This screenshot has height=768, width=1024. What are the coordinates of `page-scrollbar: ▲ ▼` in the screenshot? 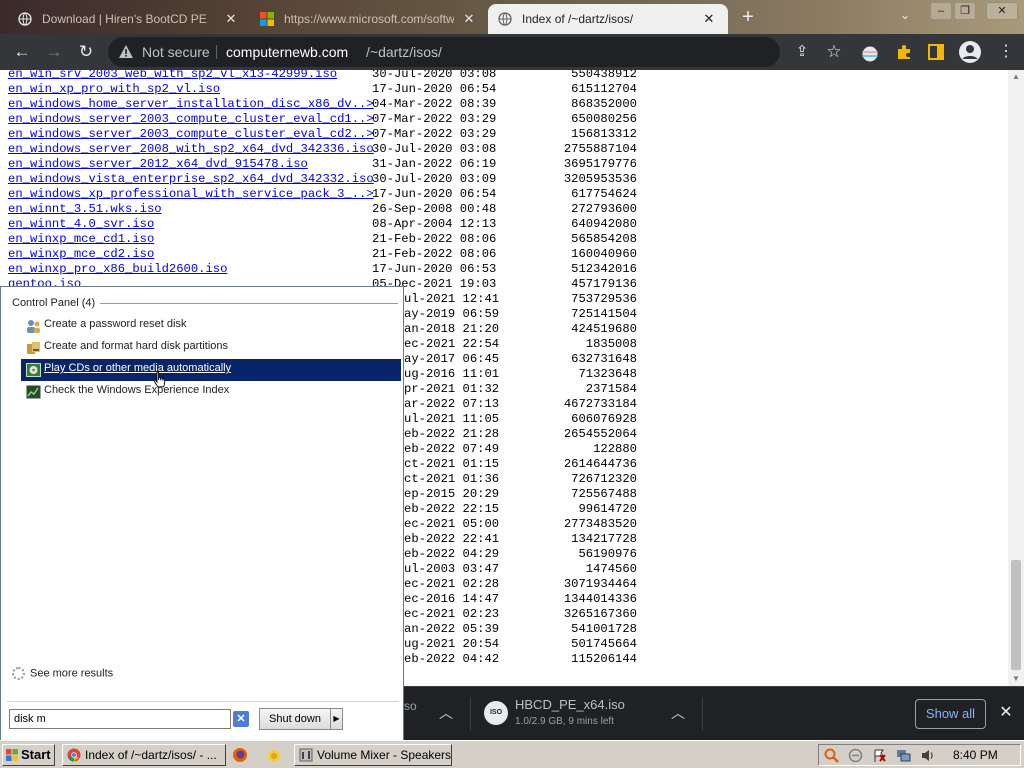 It's located at (1016, 378).